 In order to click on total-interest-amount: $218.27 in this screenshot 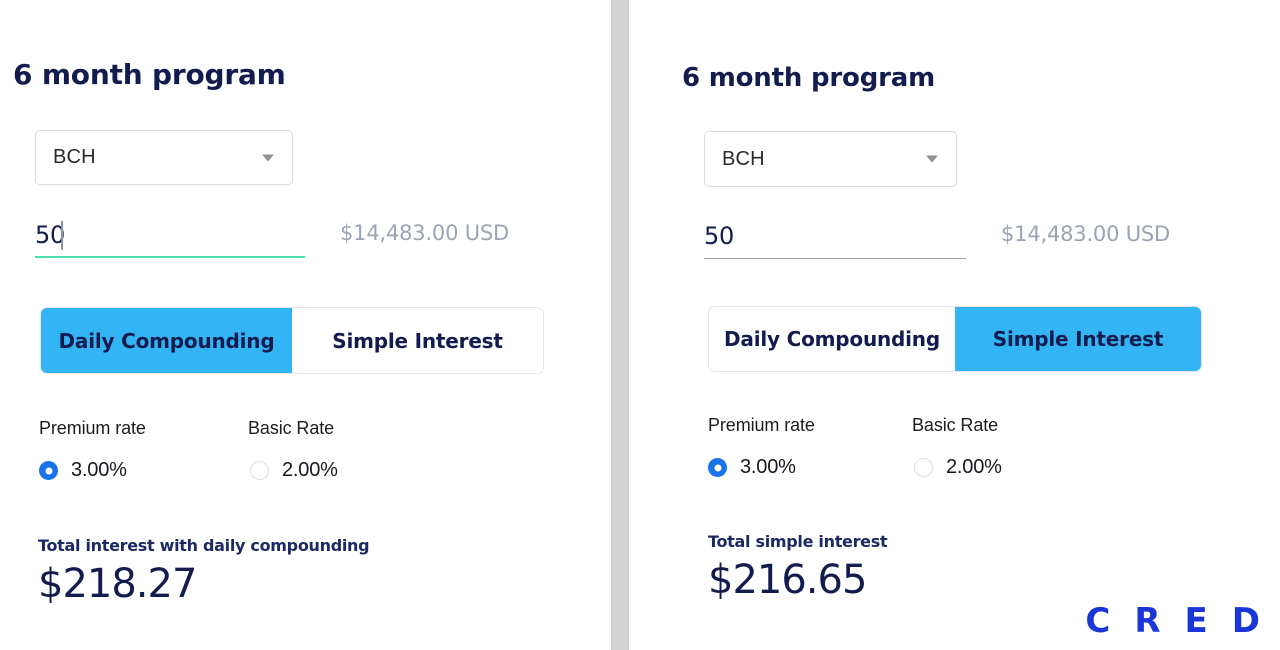, I will do `click(117, 584)`.